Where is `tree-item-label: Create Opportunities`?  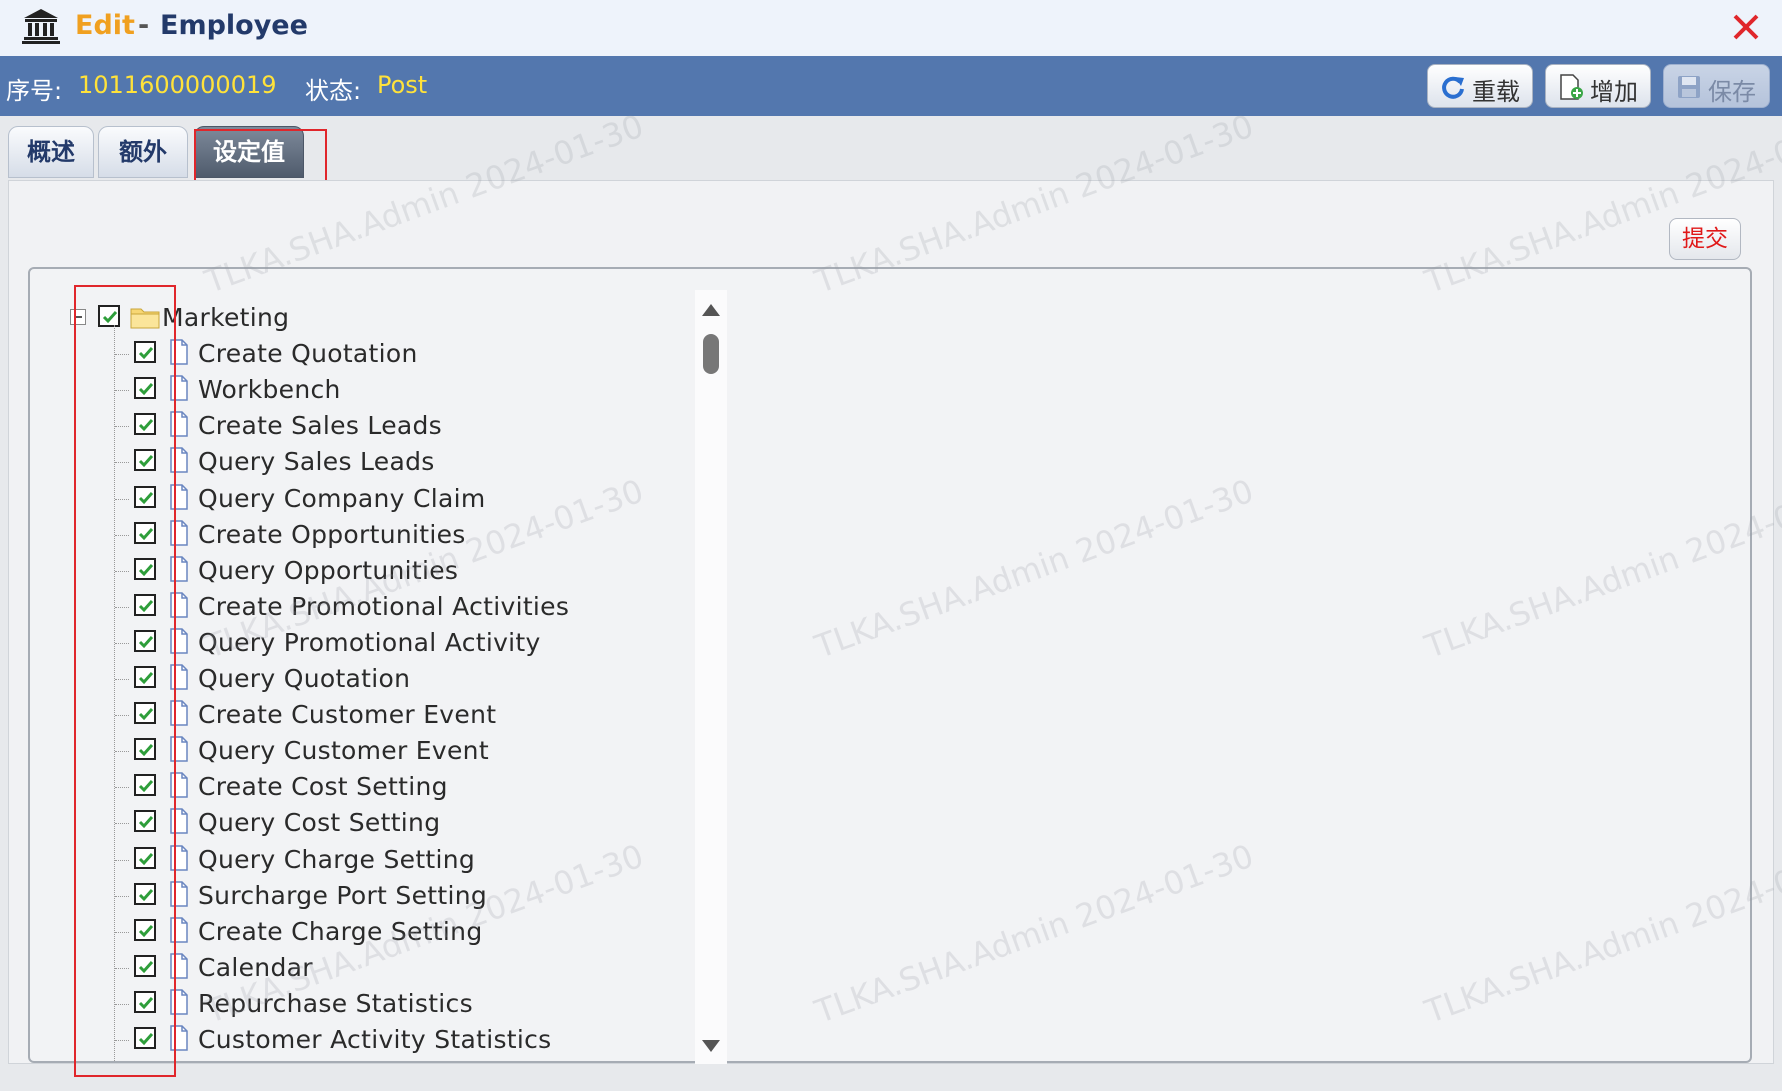 tree-item-label: Create Opportunities is located at coordinates (332, 534).